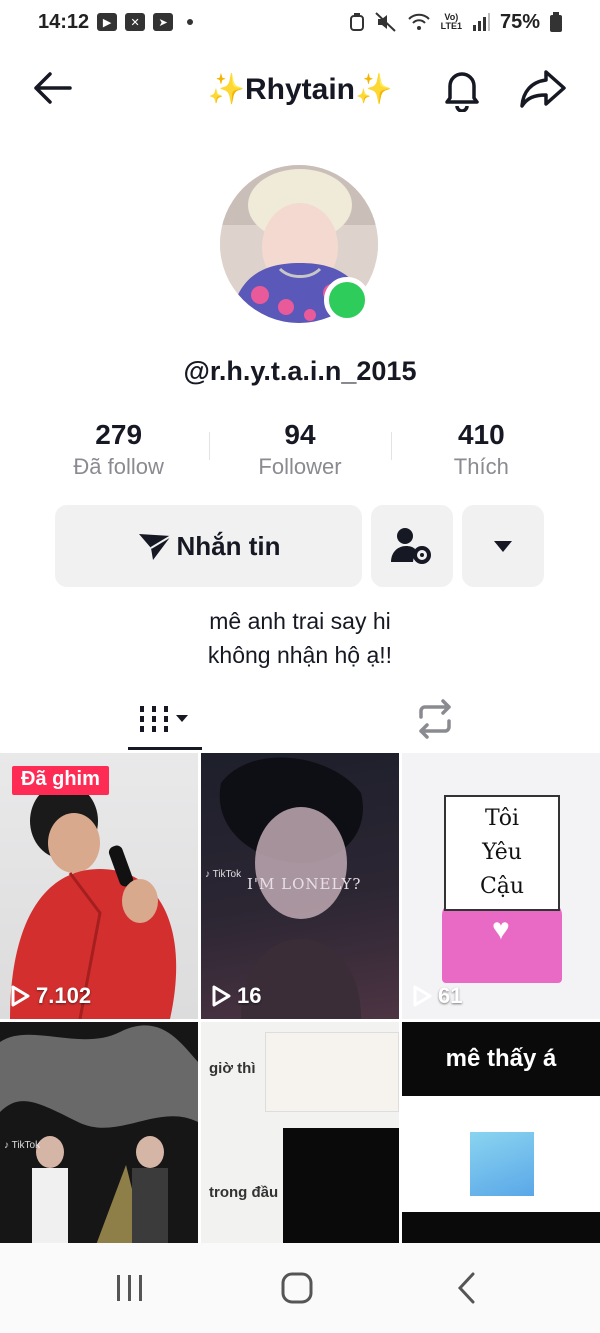 The height and width of the screenshot is (1333, 600). What do you see at coordinates (347, 300) in the screenshot?
I see `online-status-indicator` at bounding box center [347, 300].